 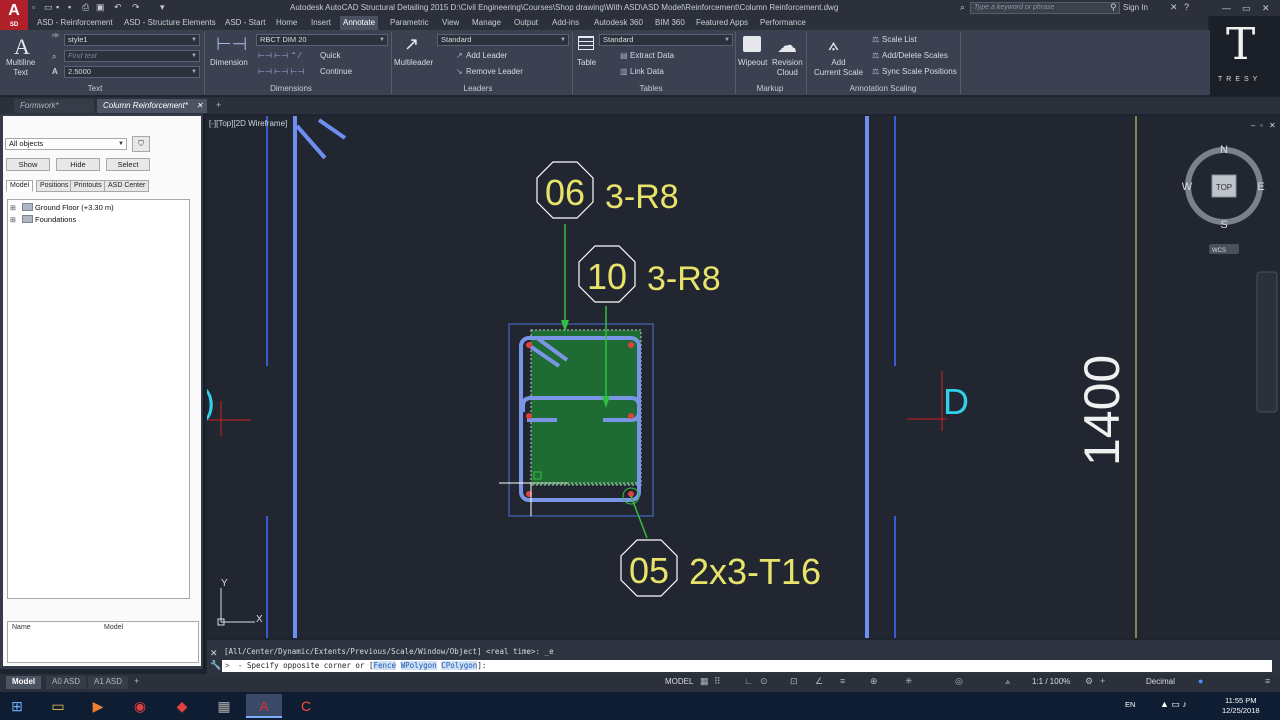 What do you see at coordinates (128, 164) in the screenshot?
I see `select-button: Select` at bounding box center [128, 164].